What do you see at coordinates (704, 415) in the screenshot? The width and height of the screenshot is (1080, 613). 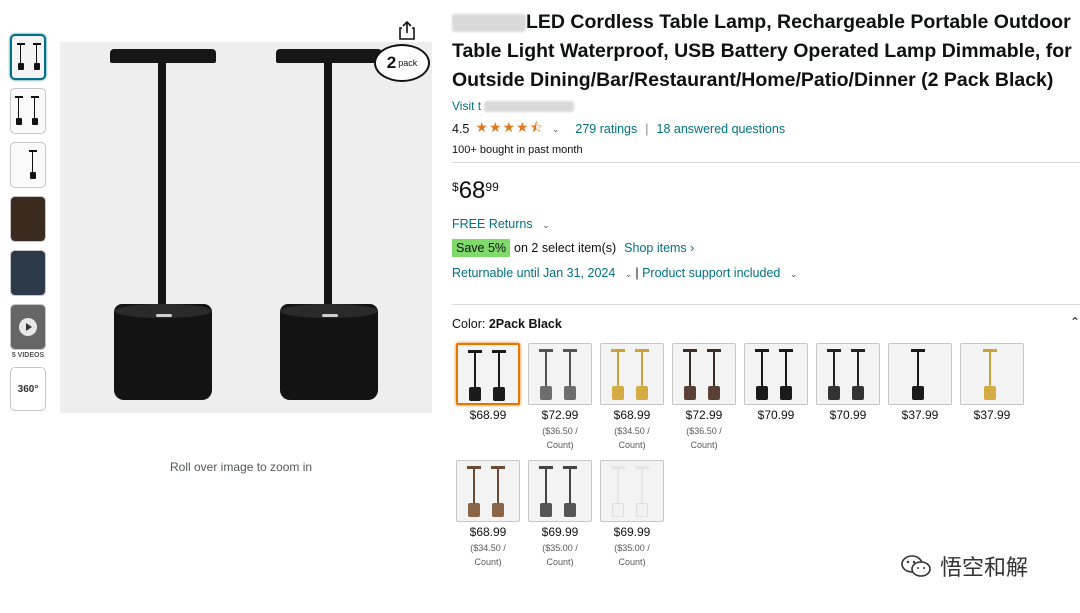 I see `swatch-price: $72.99` at bounding box center [704, 415].